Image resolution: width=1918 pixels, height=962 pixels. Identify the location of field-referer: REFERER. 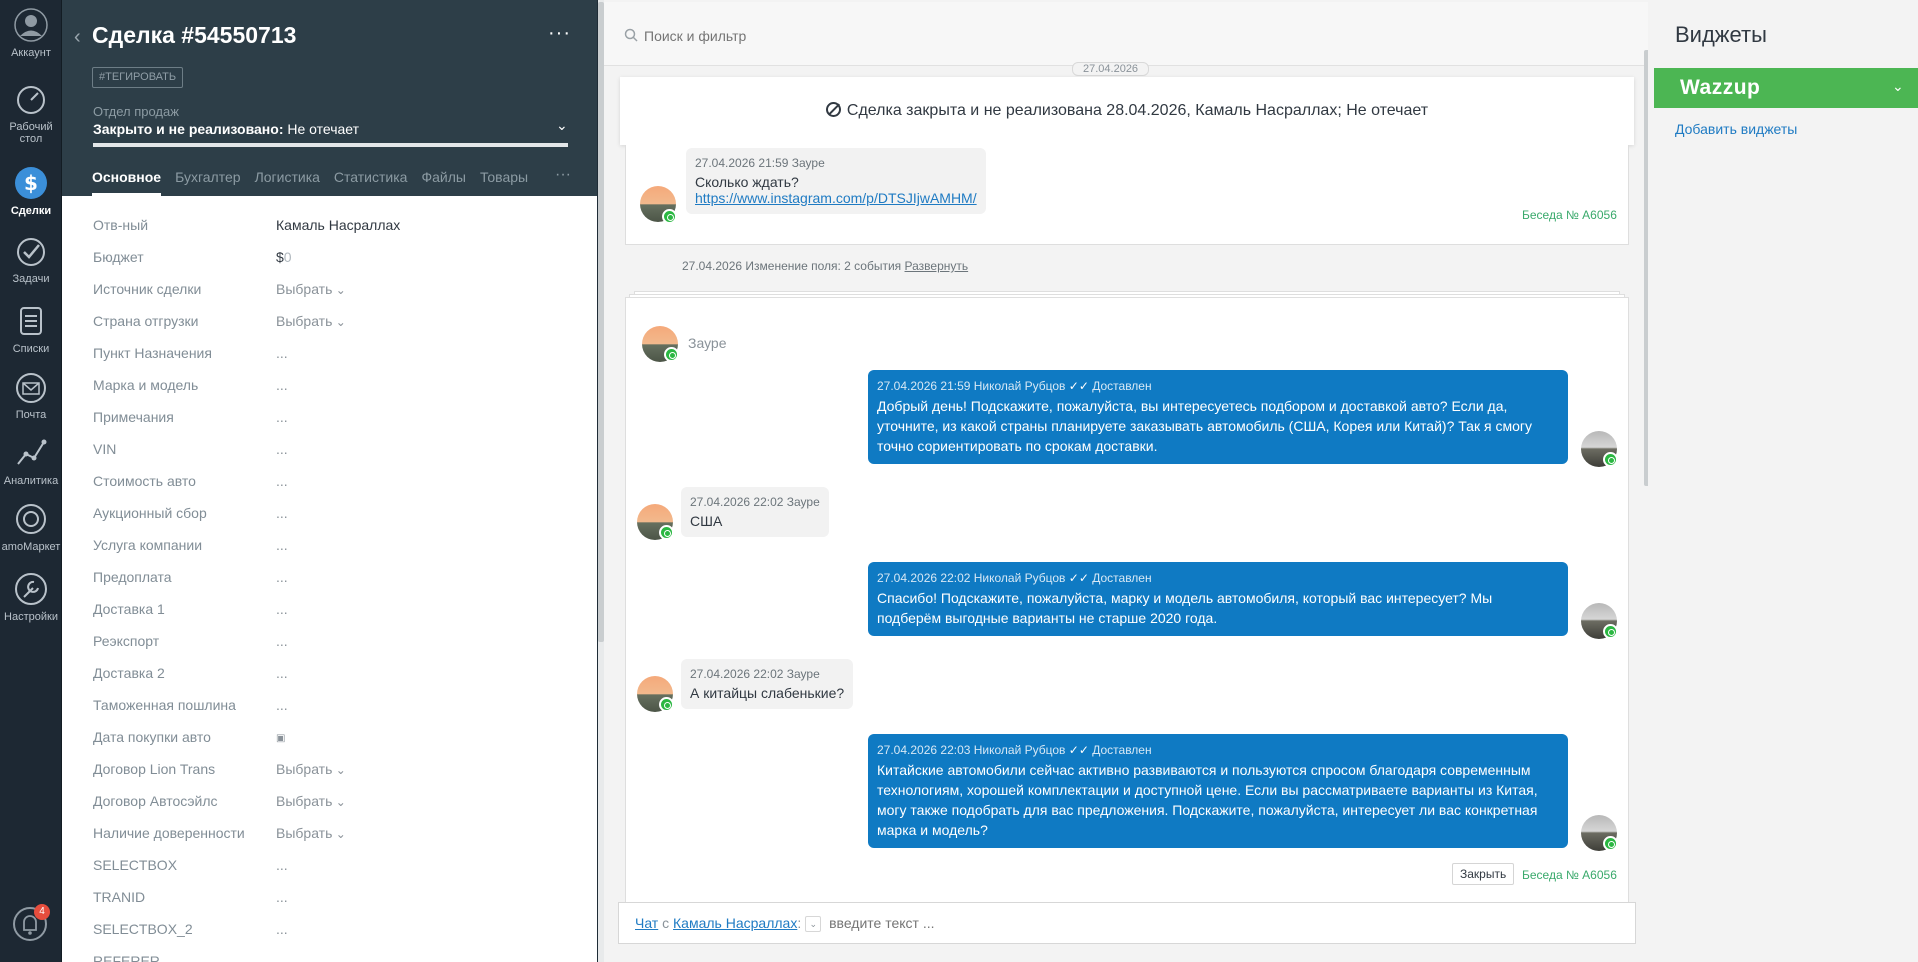
(333, 955).